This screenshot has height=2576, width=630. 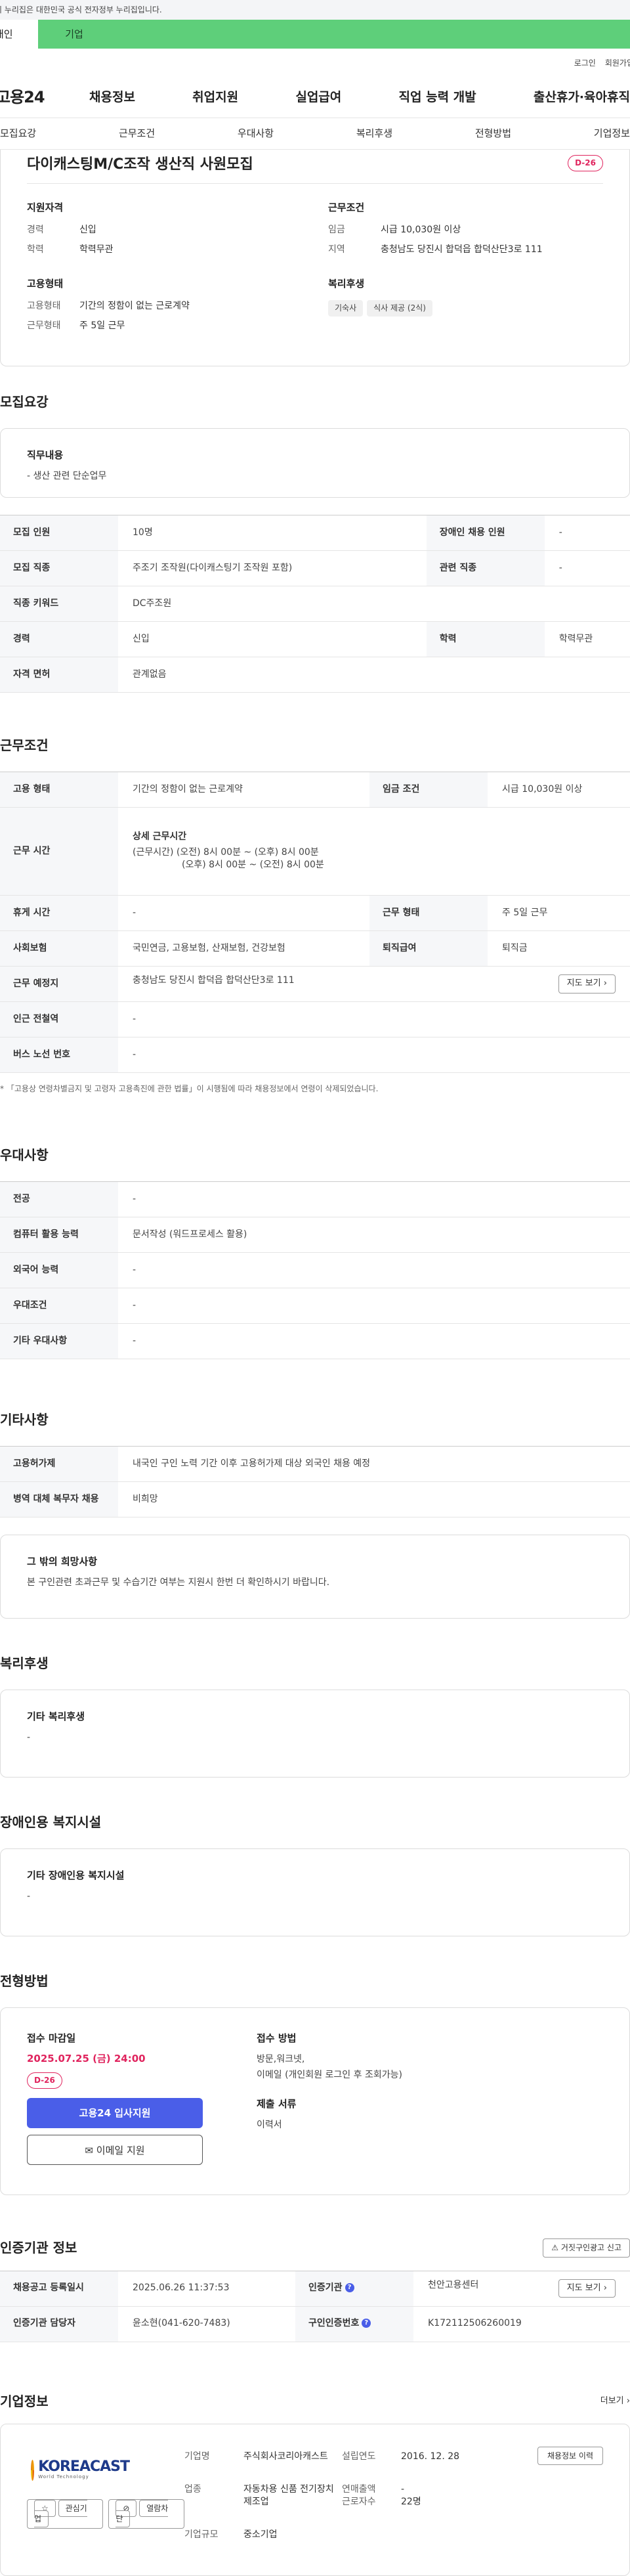 What do you see at coordinates (86, 2058) in the screenshot?
I see `deadline-date: 2025.07.25 (금) 24:00` at bounding box center [86, 2058].